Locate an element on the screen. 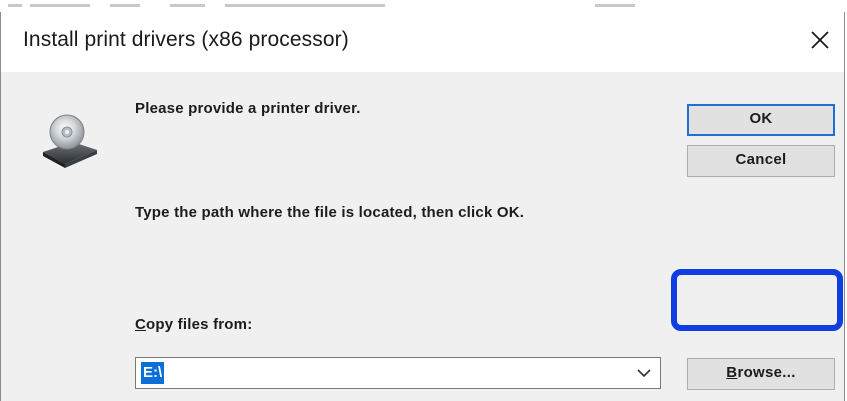 This screenshot has width=847, height=401. copy-files-from-combobox: E:\ is located at coordinates (398, 373).